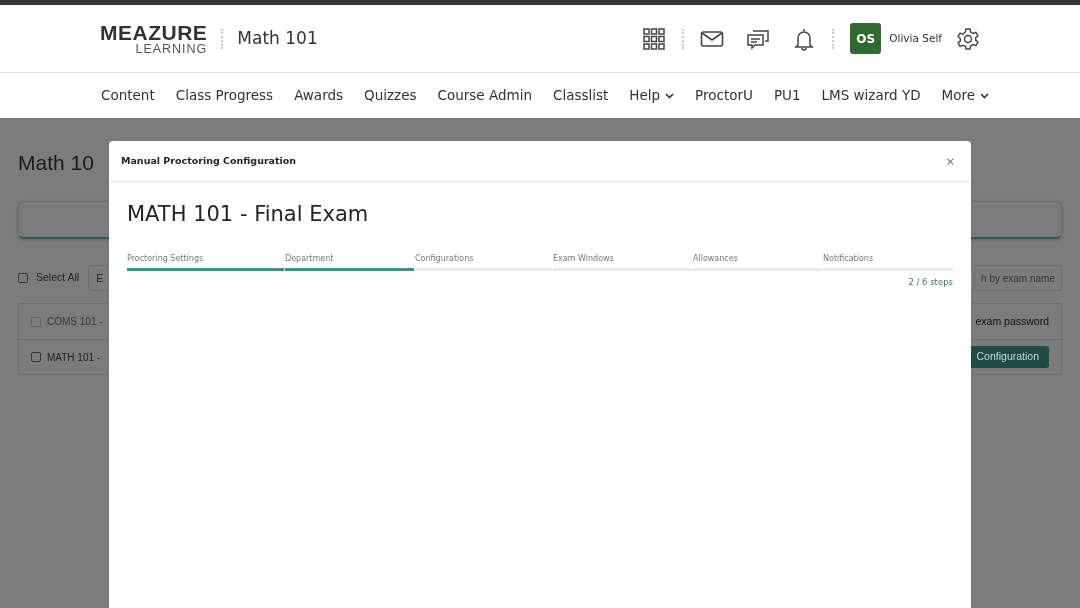 Image resolution: width=1080 pixels, height=608 pixels. I want to click on wizard-step: Allowances, so click(757, 262).